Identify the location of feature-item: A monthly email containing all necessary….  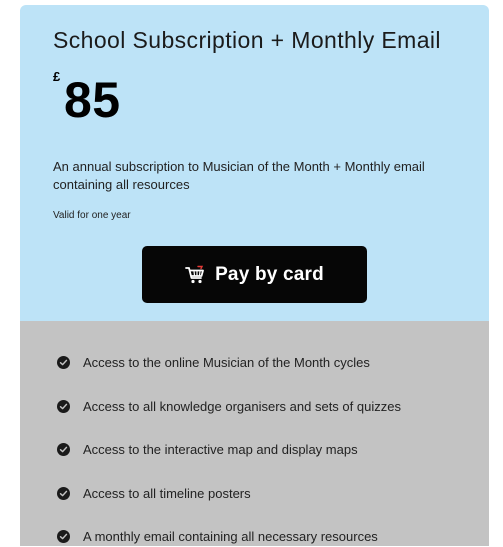
(267, 530).